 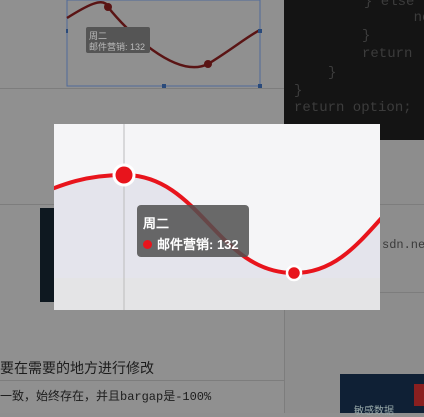 I want to click on background-url-snippet: sdn.ne, so click(x=403, y=245).